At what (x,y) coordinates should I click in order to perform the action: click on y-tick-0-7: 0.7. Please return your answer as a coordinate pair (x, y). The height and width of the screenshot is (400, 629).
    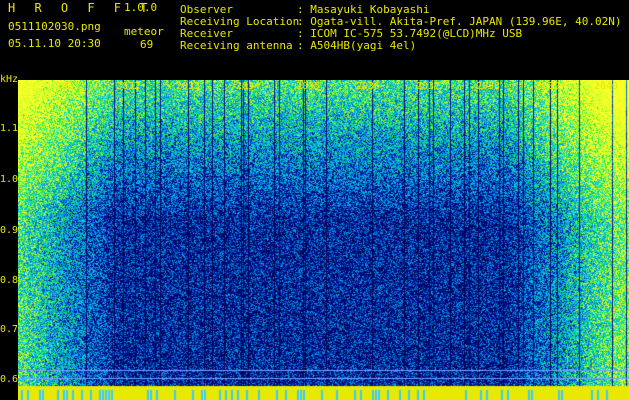
    Looking at the image, I should click on (9, 329).